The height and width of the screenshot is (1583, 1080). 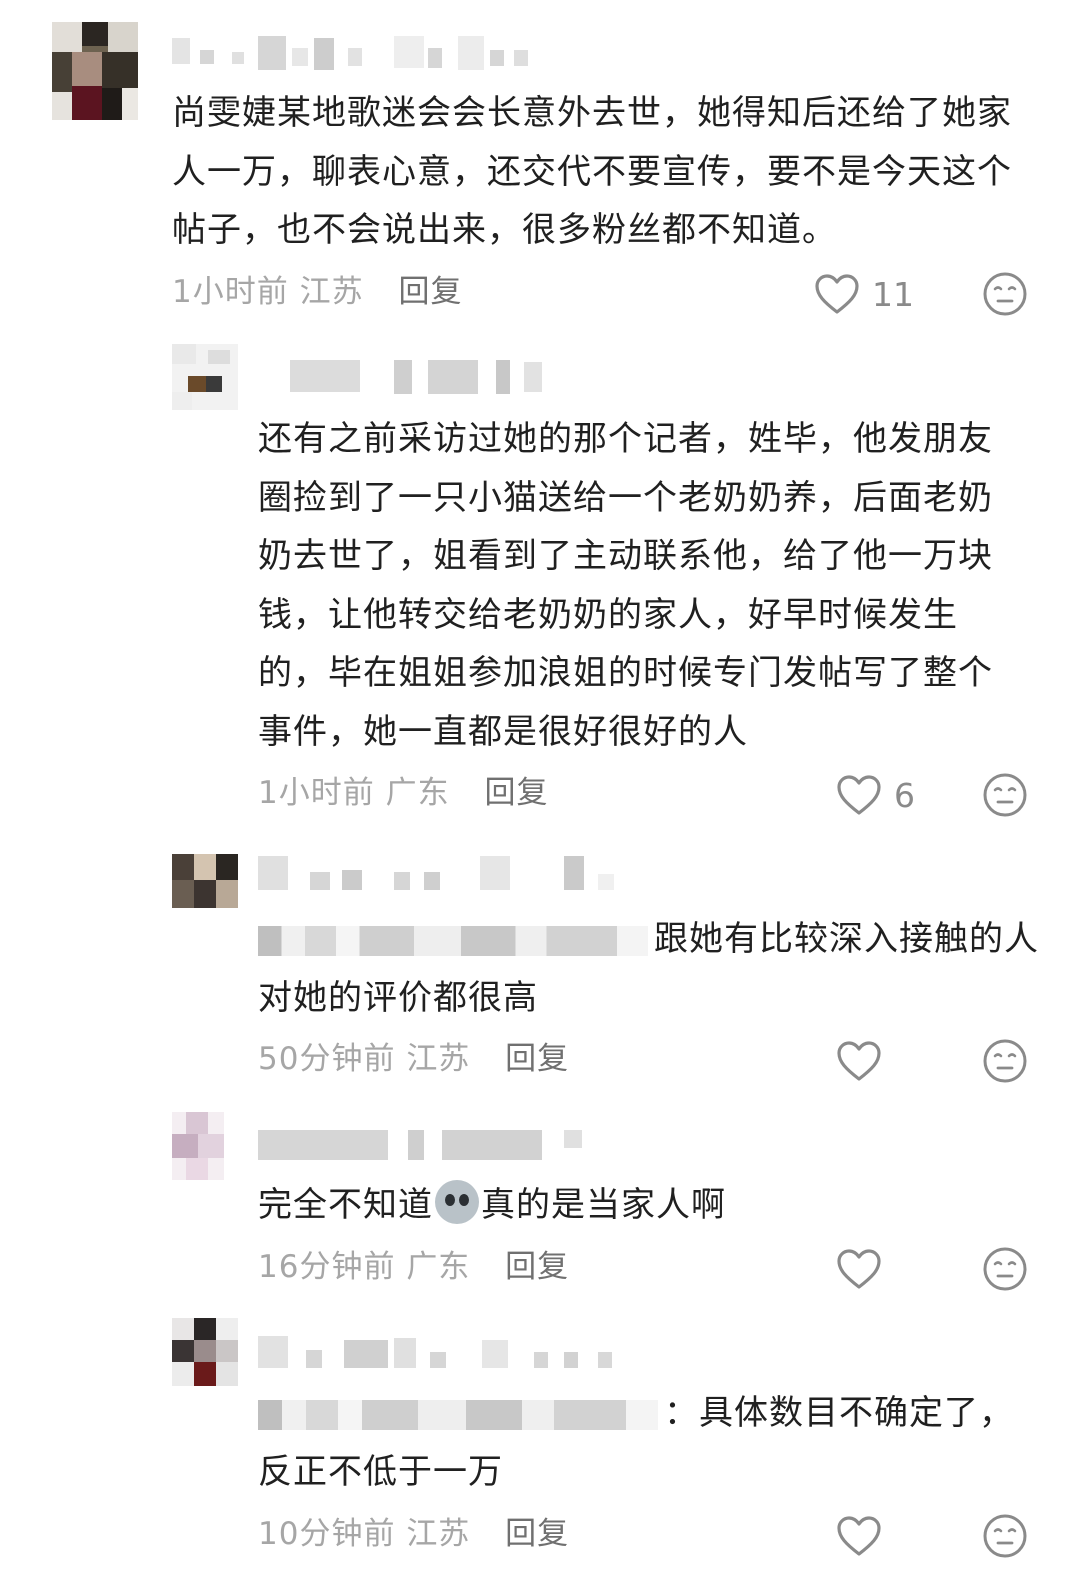 I want to click on comment-meta: 10分钟前 江苏 回复, so click(x=413, y=1534).